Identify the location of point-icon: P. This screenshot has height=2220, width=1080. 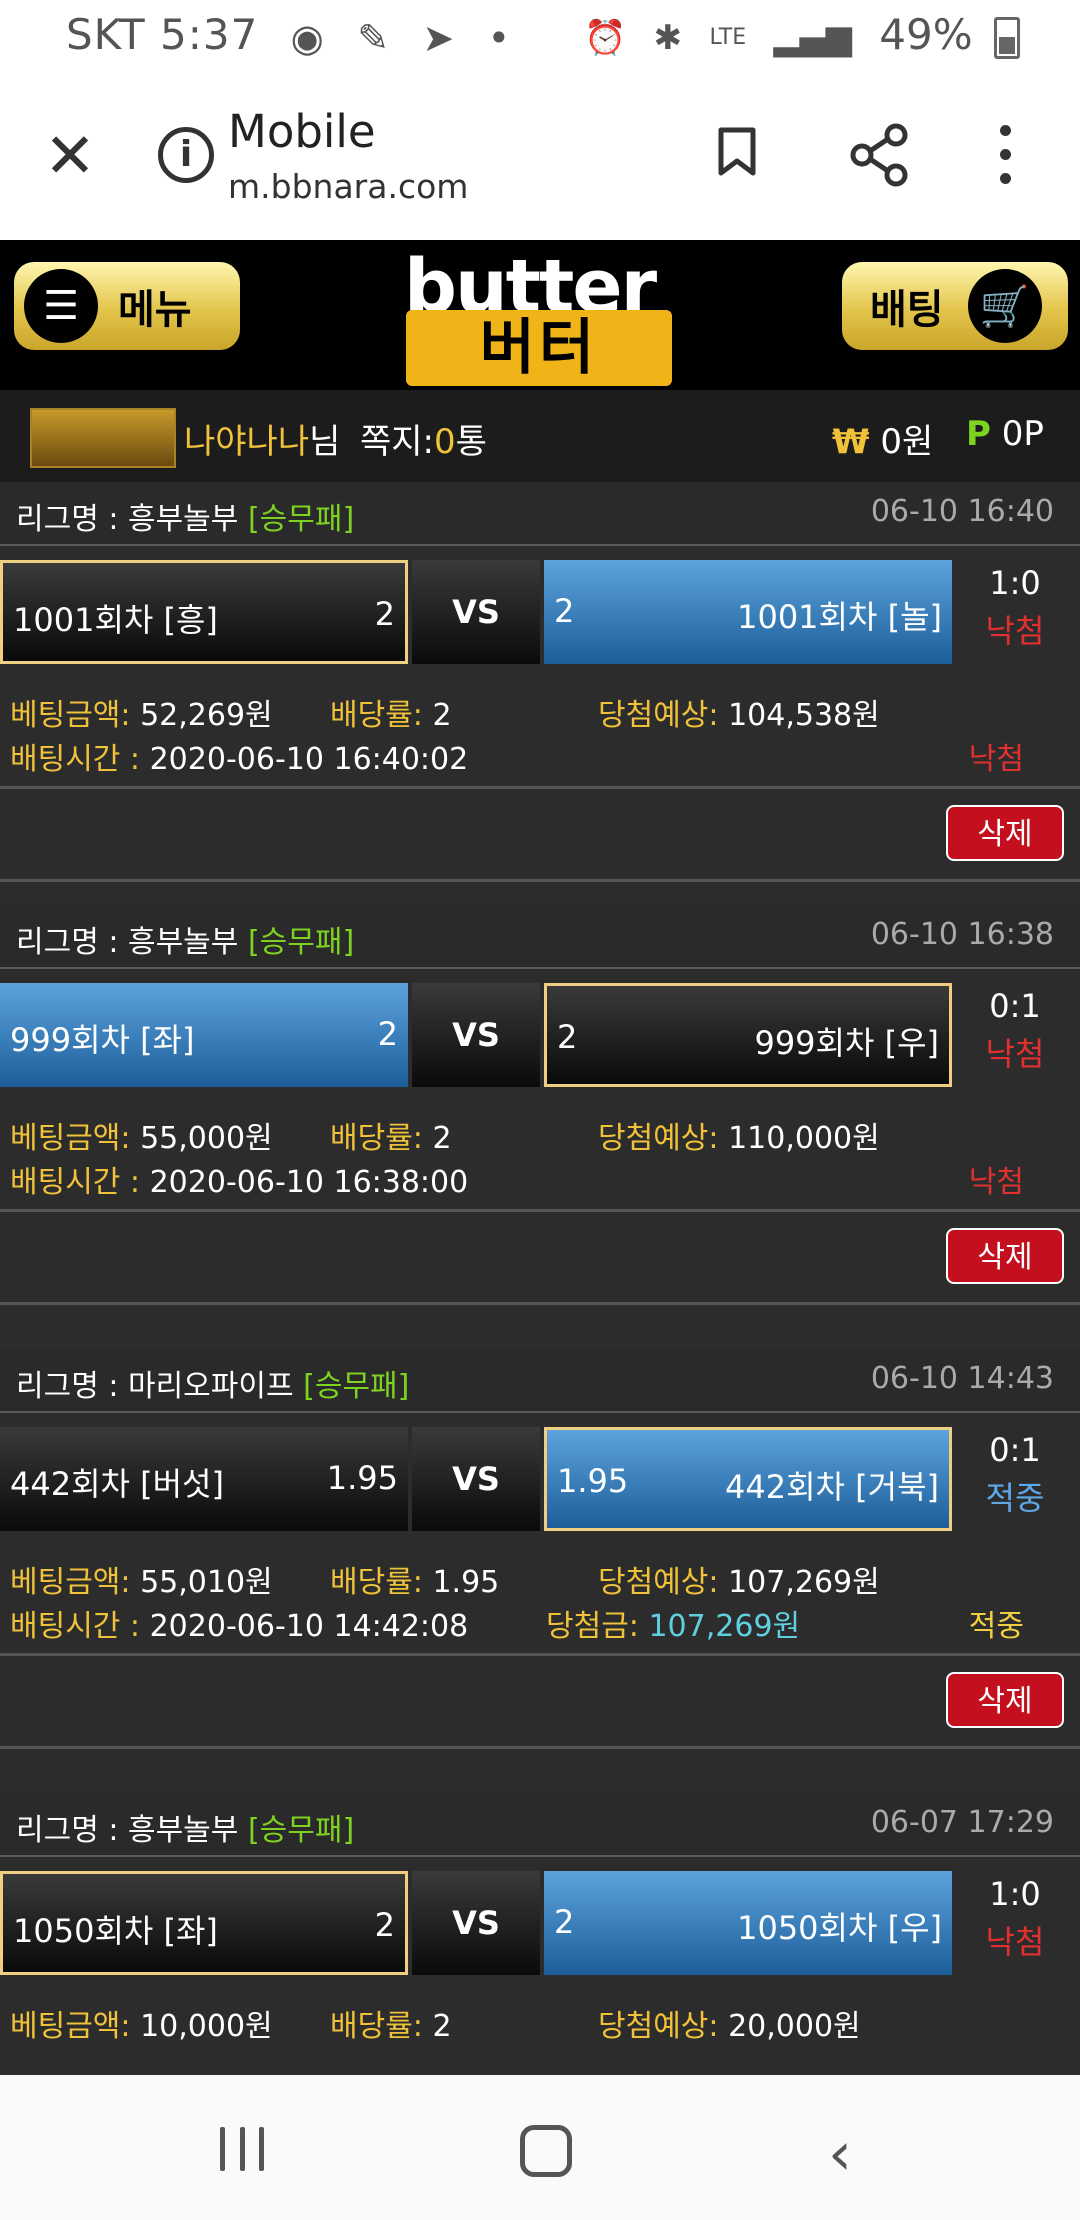
(978, 434).